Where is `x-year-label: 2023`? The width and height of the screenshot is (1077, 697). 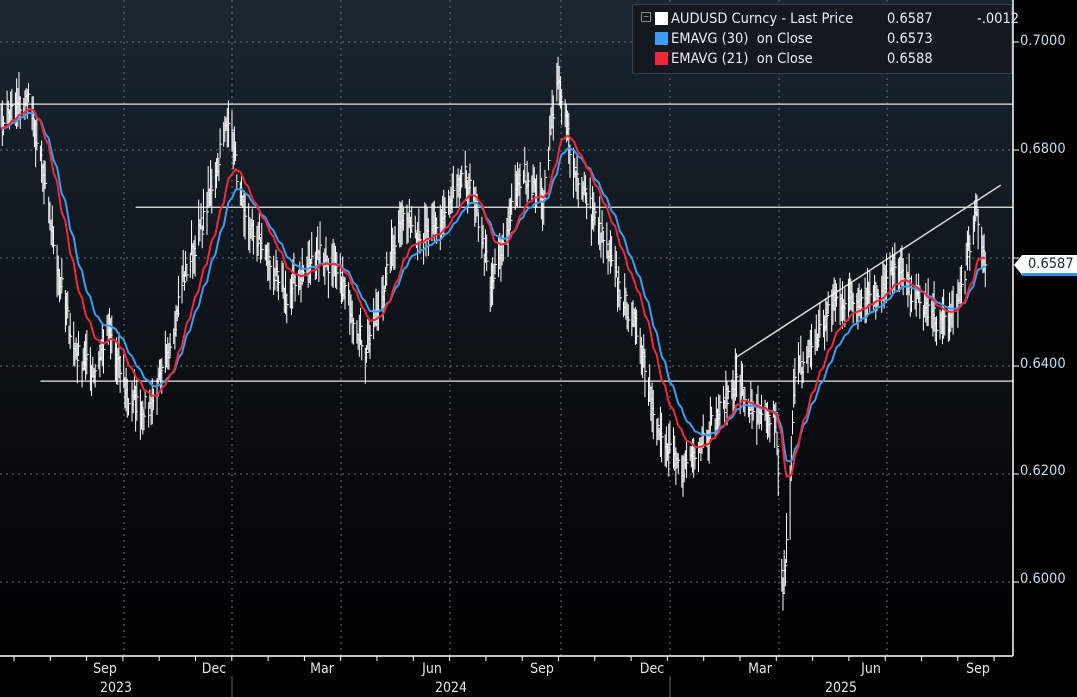 x-year-label: 2023 is located at coordinates (116, 688).